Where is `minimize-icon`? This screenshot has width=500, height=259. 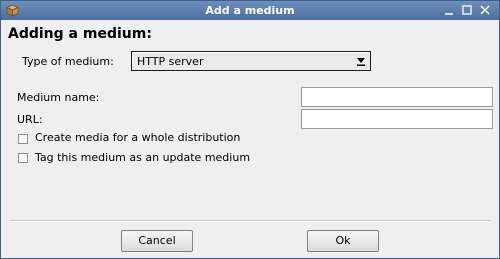
minimize-icon is located at coordinates (449, 10).